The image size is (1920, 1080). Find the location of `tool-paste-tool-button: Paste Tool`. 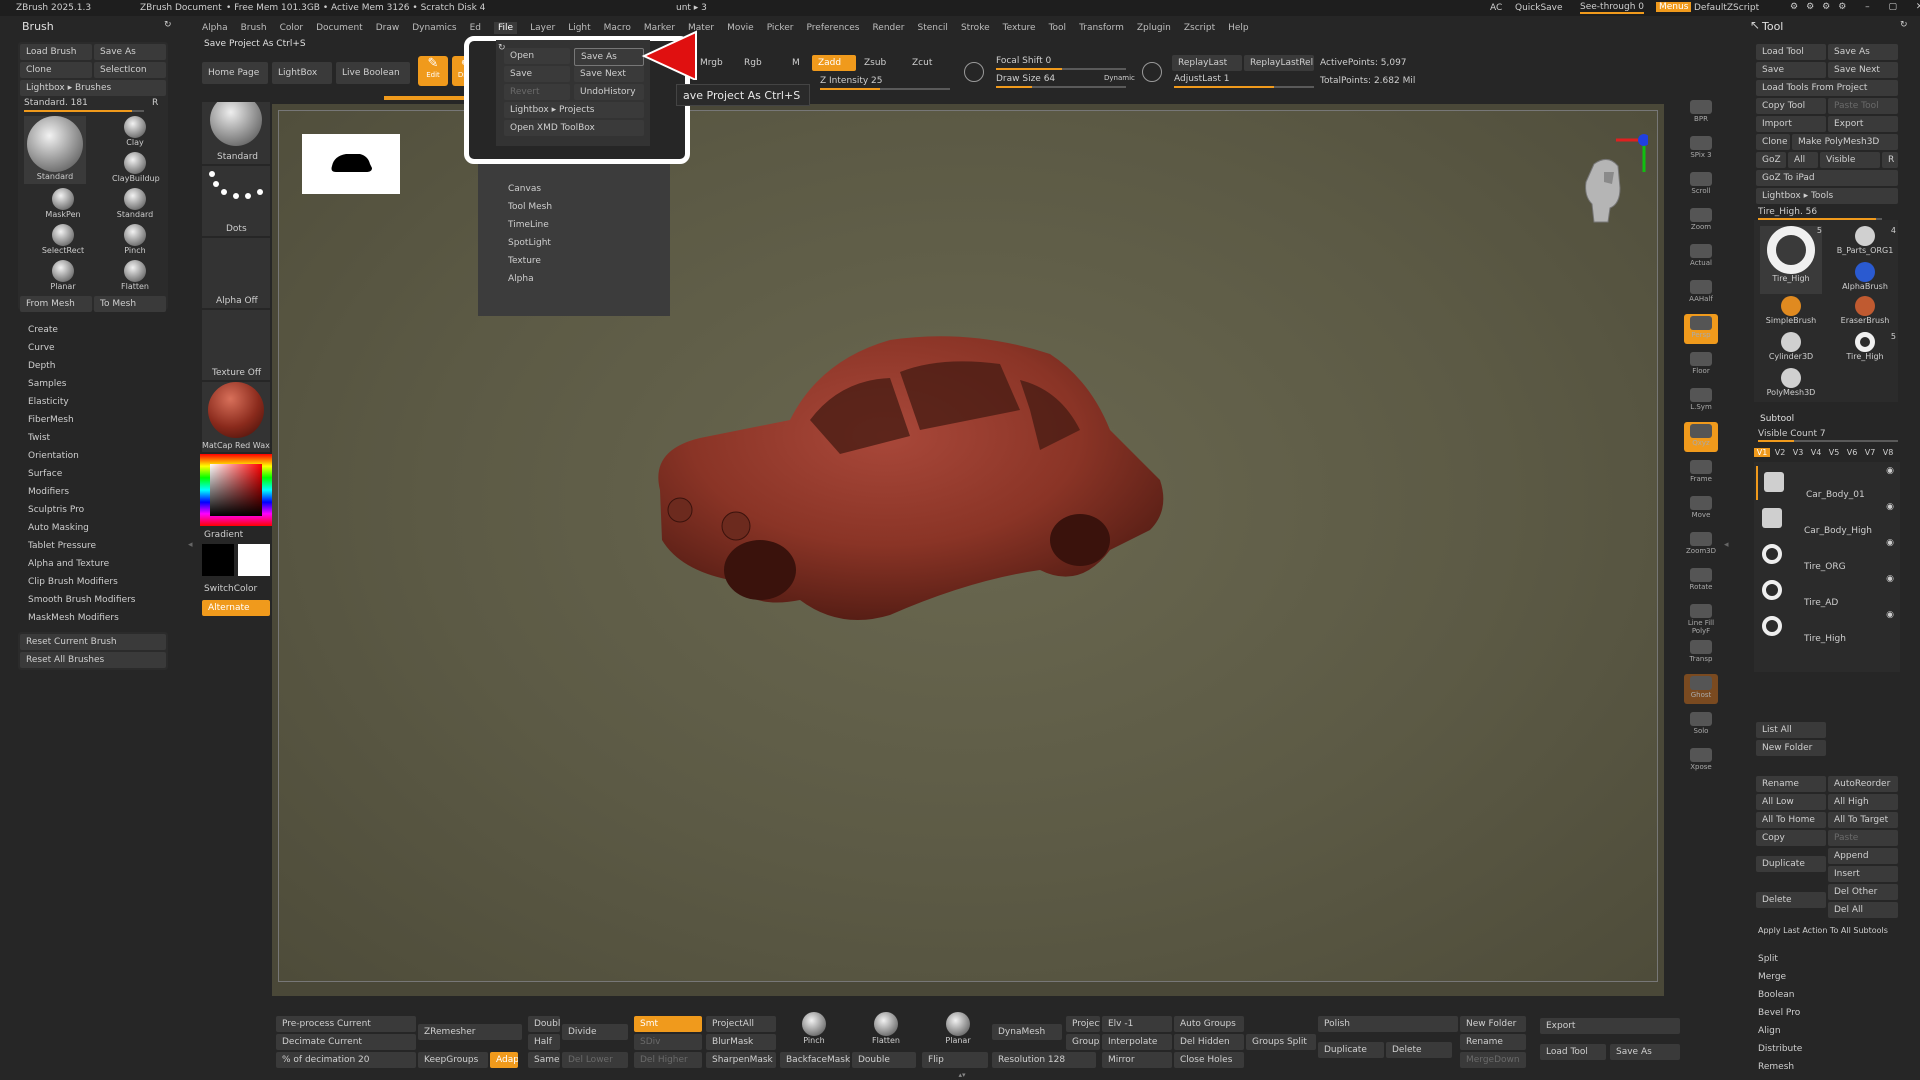

tool-paste-tool-button: Paste Tool is located at coordinates (1863, 106).